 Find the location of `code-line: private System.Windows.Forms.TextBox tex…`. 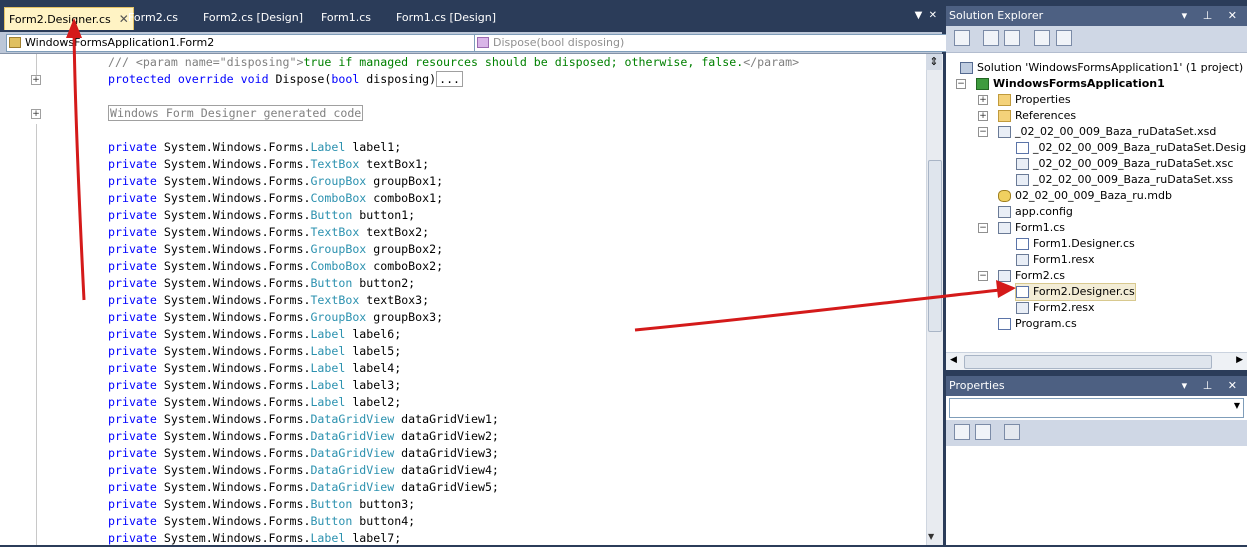

code-line: private System.Windows.Forms.TextBox tex… is located at coordinates (268, 164).